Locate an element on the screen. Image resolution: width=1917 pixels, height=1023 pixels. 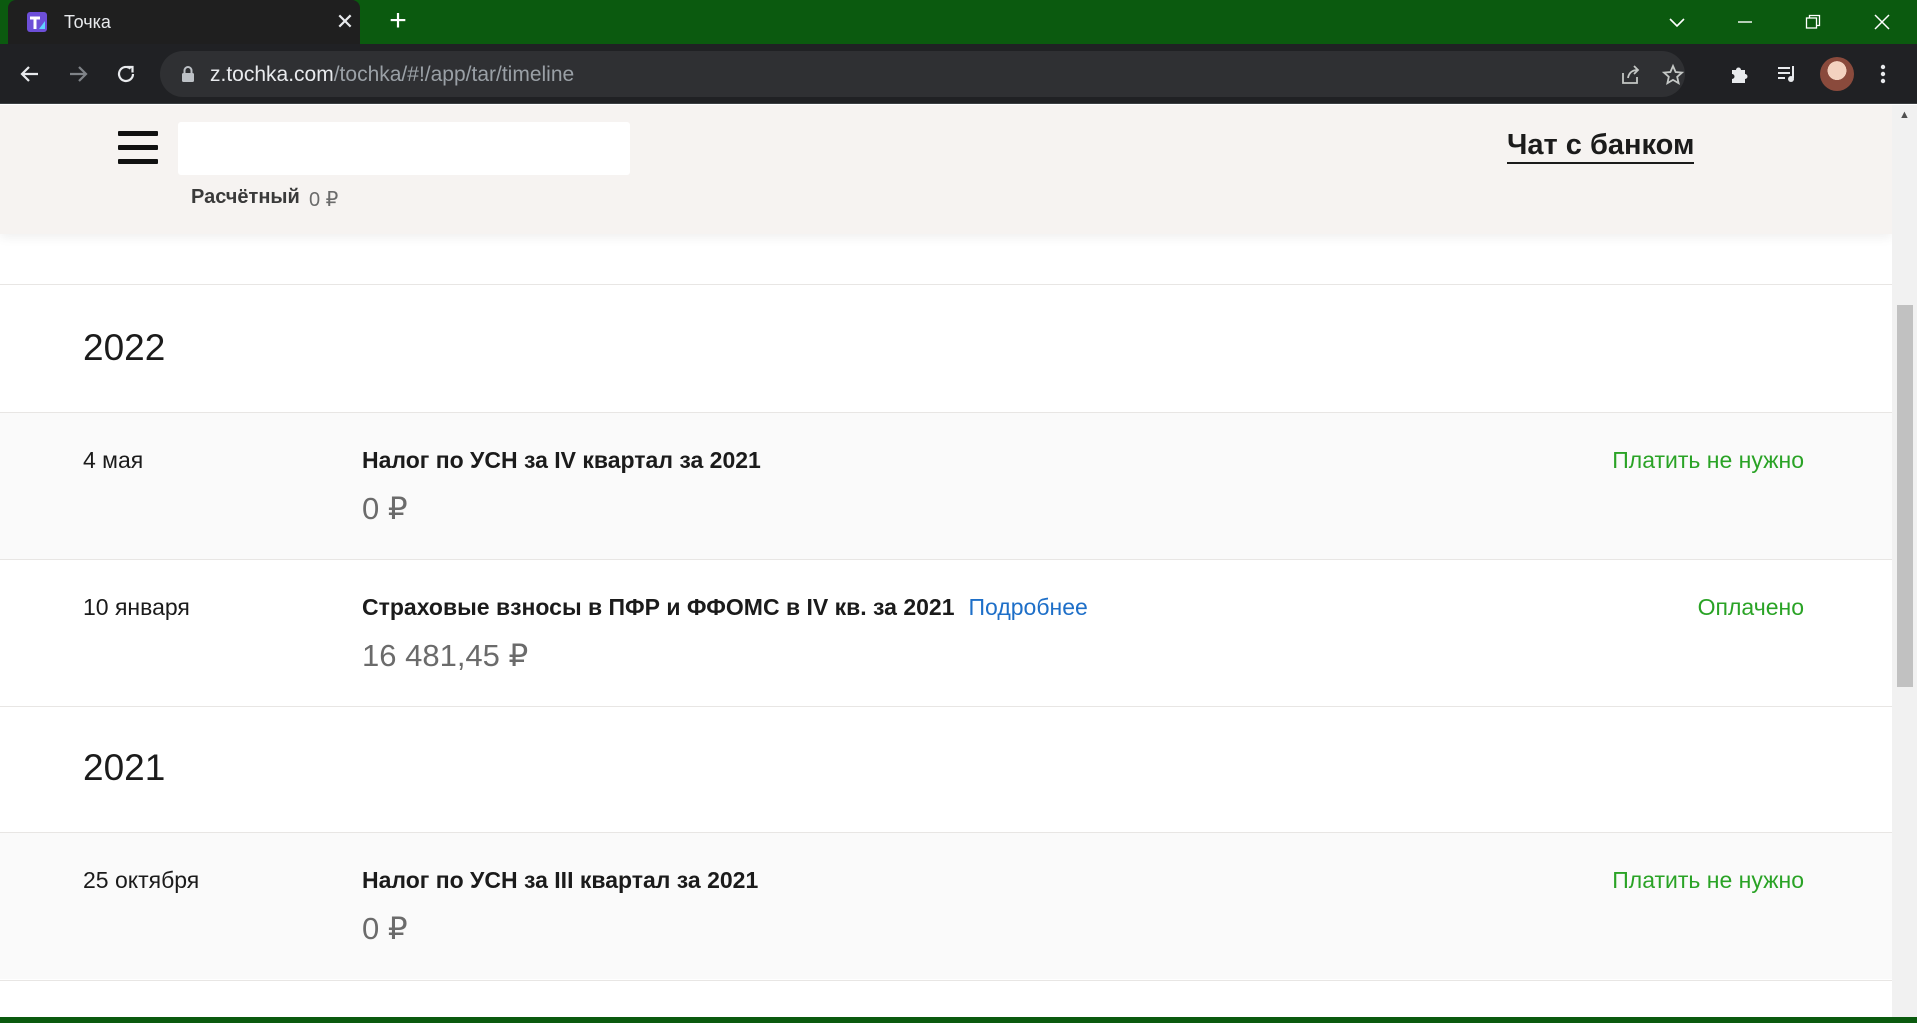
hamburger-menu-icon is located at coordinates (138, 151).